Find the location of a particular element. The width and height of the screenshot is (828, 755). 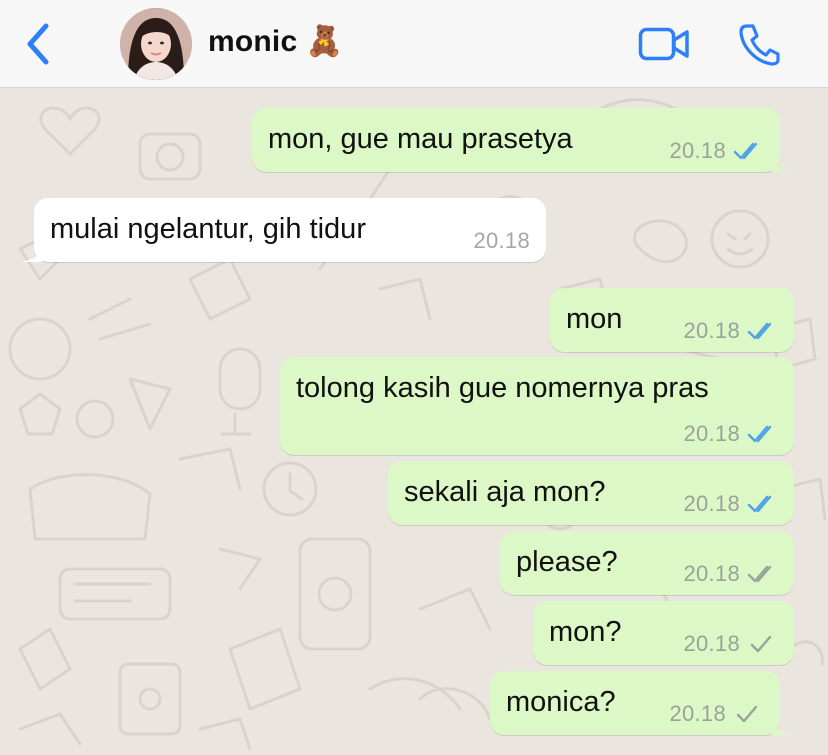

avatar-photo is located at coordinates (156, 44).